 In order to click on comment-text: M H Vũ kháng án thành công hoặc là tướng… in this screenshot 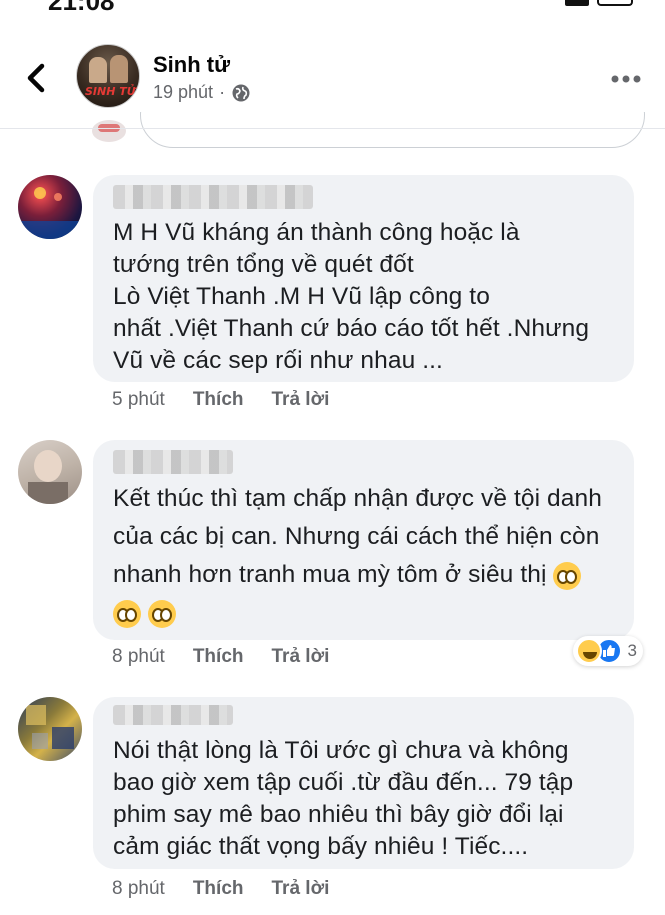, I will do `click(351, 296)`.